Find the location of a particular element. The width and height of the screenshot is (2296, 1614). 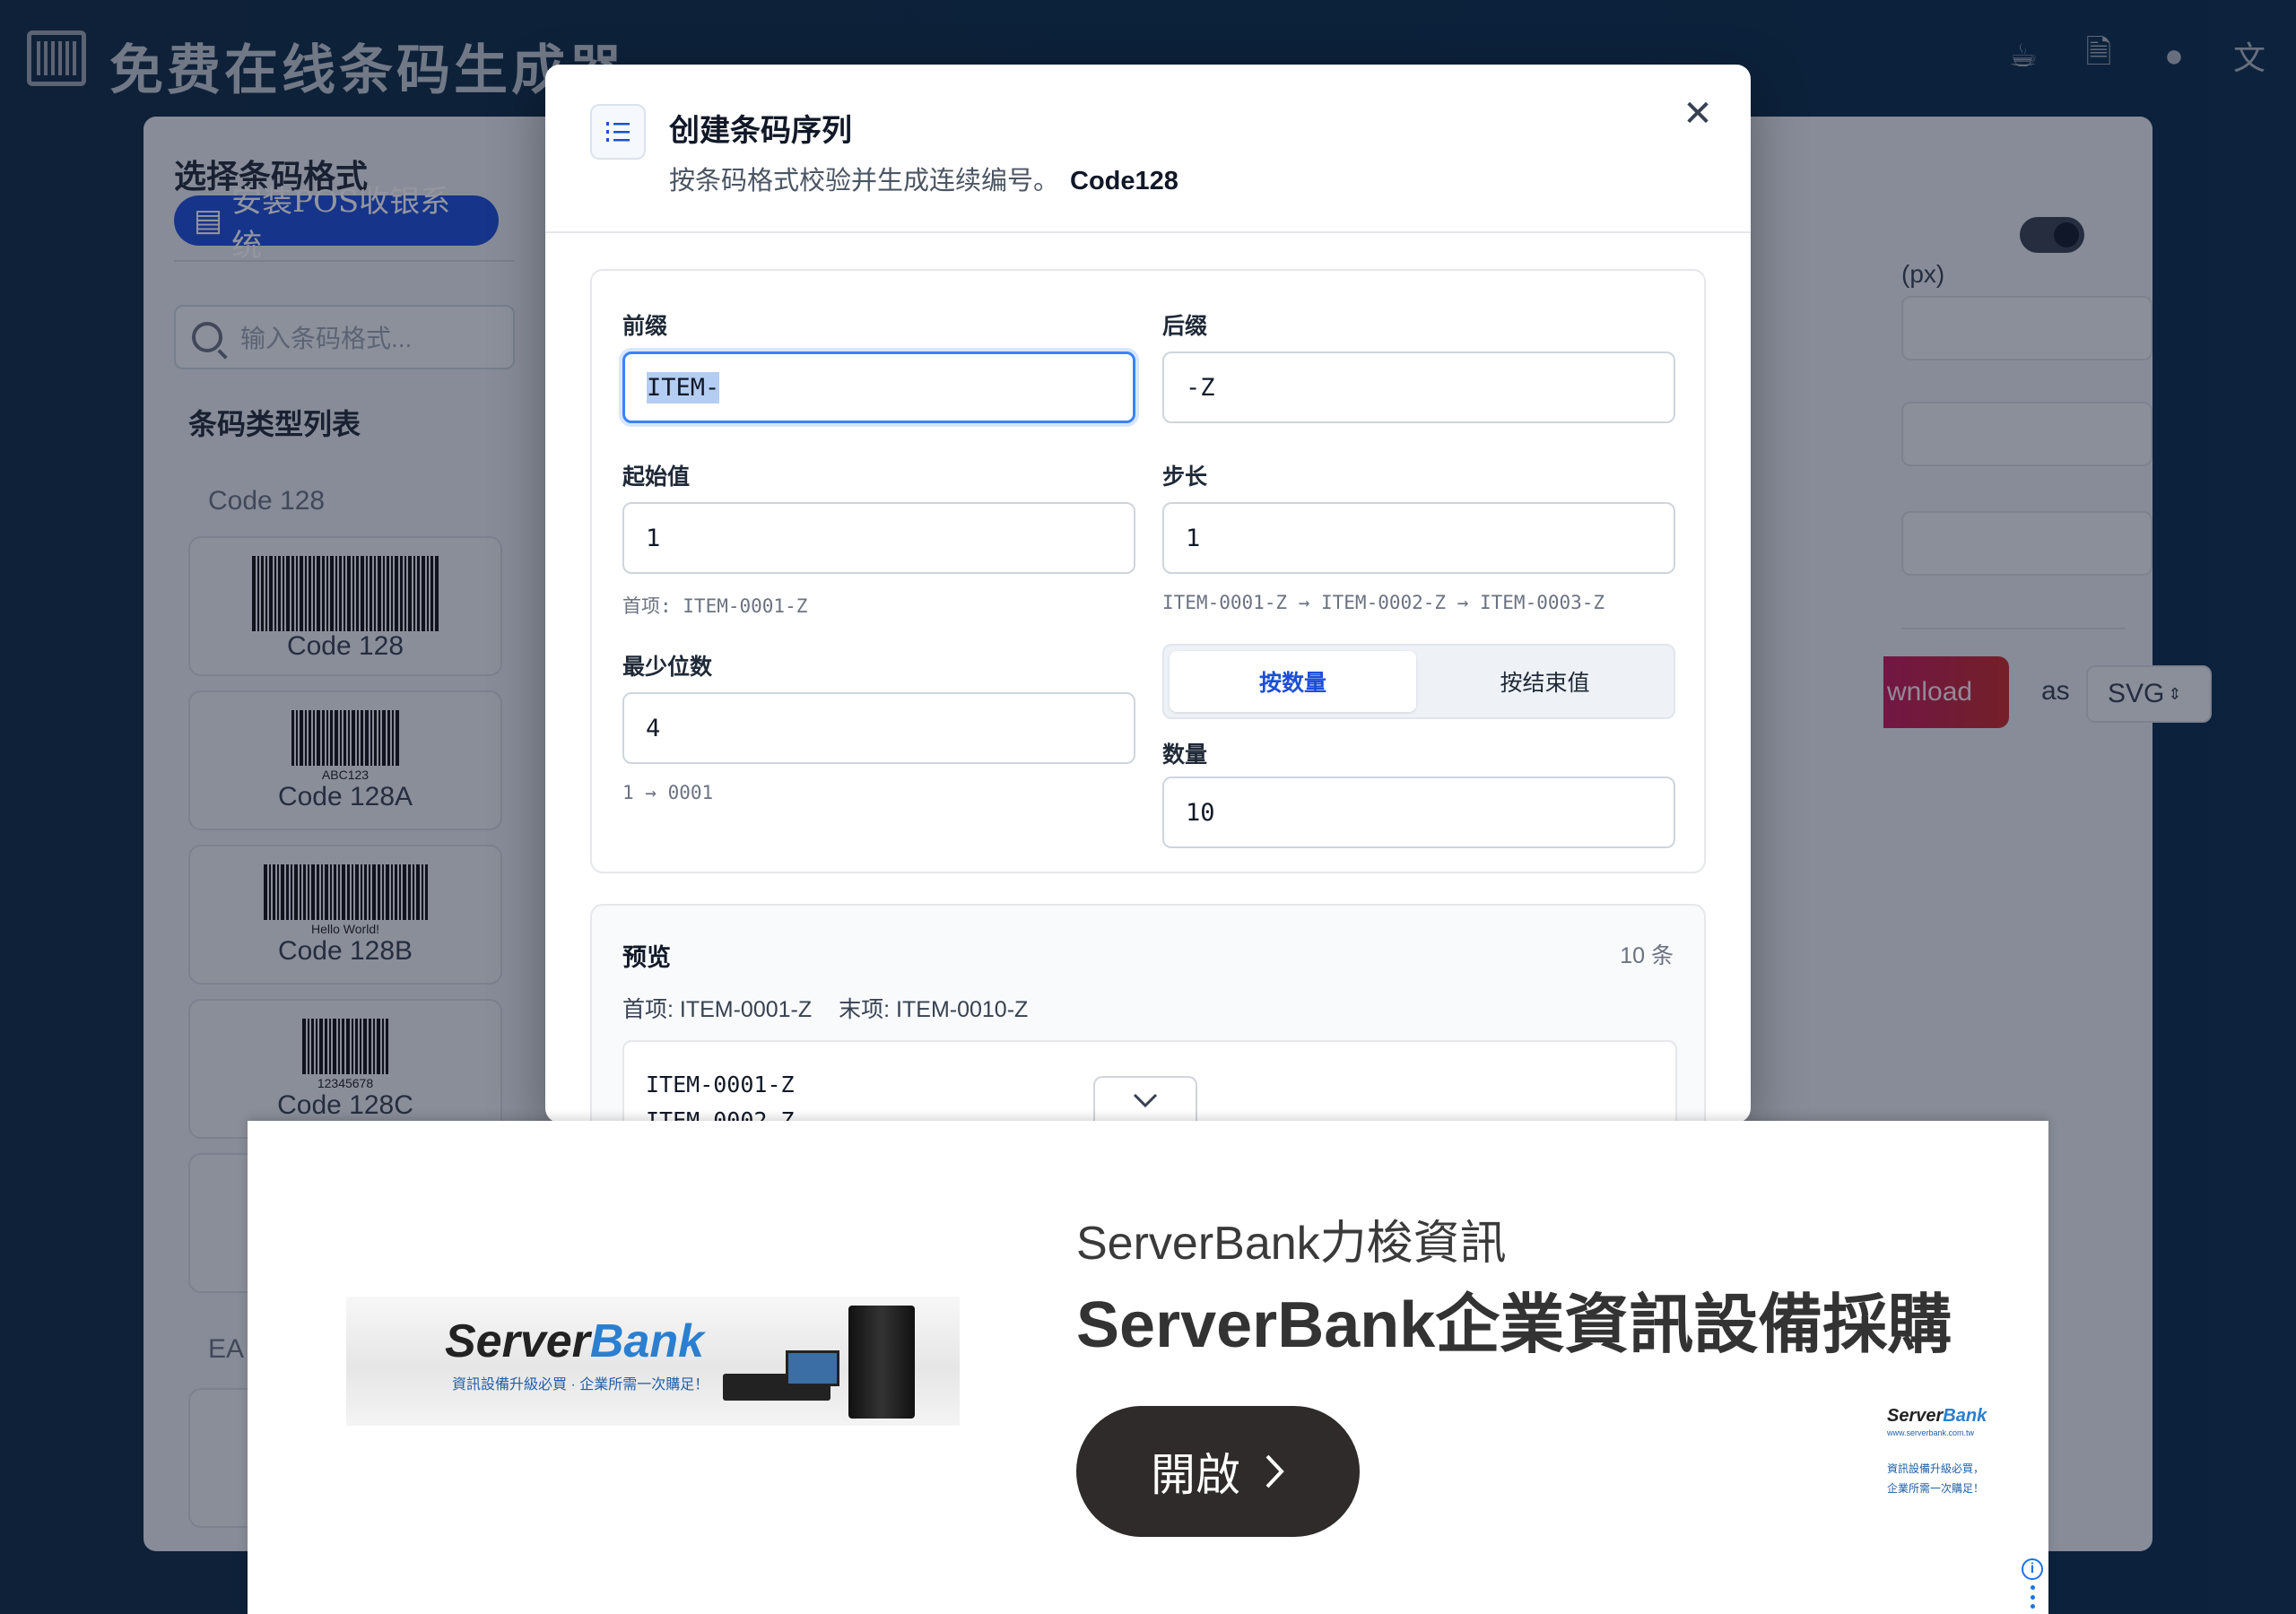

dialog-header: 创建条码序列 按条码格式校验并生成连续编号。 Code128 ✕ is located at coordinates (1148, 149).